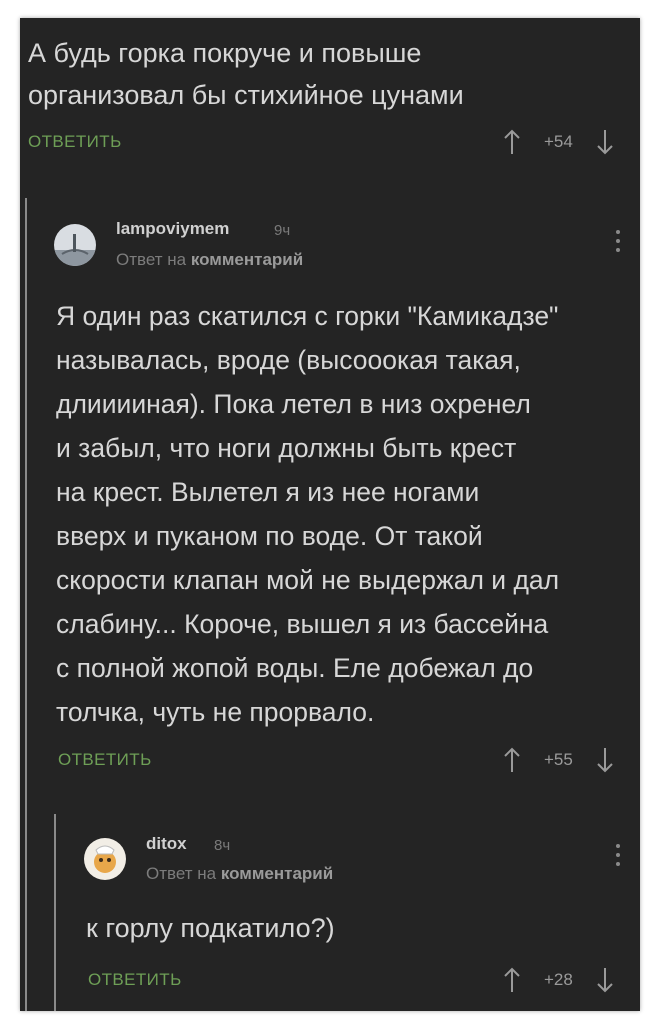 This screenshot has height=1029, width=660. I want to click on timestamp: 8ч, so click(222, 845).